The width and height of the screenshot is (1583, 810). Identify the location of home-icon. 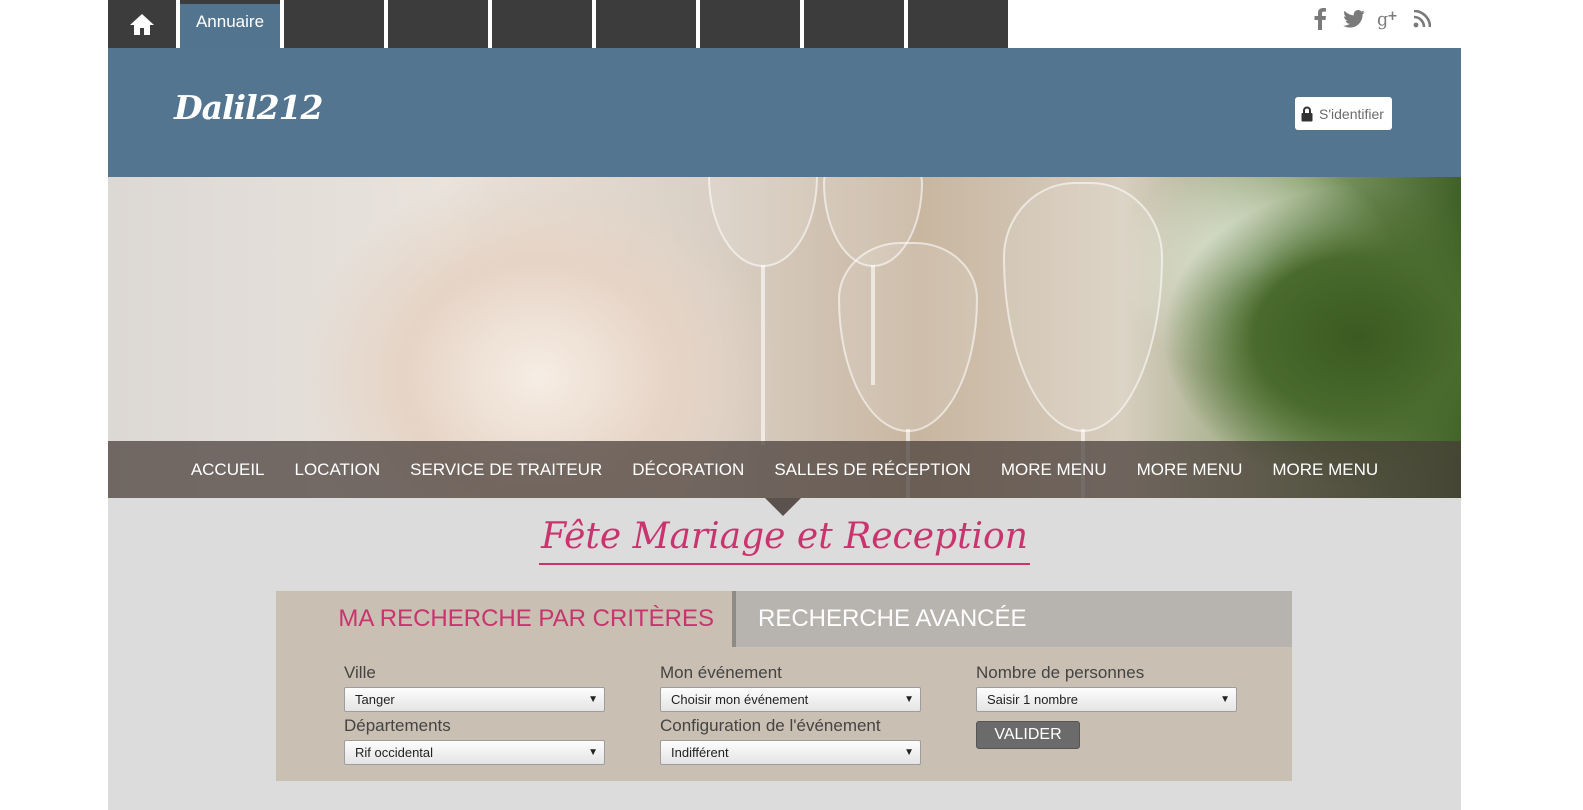
(142, 24).